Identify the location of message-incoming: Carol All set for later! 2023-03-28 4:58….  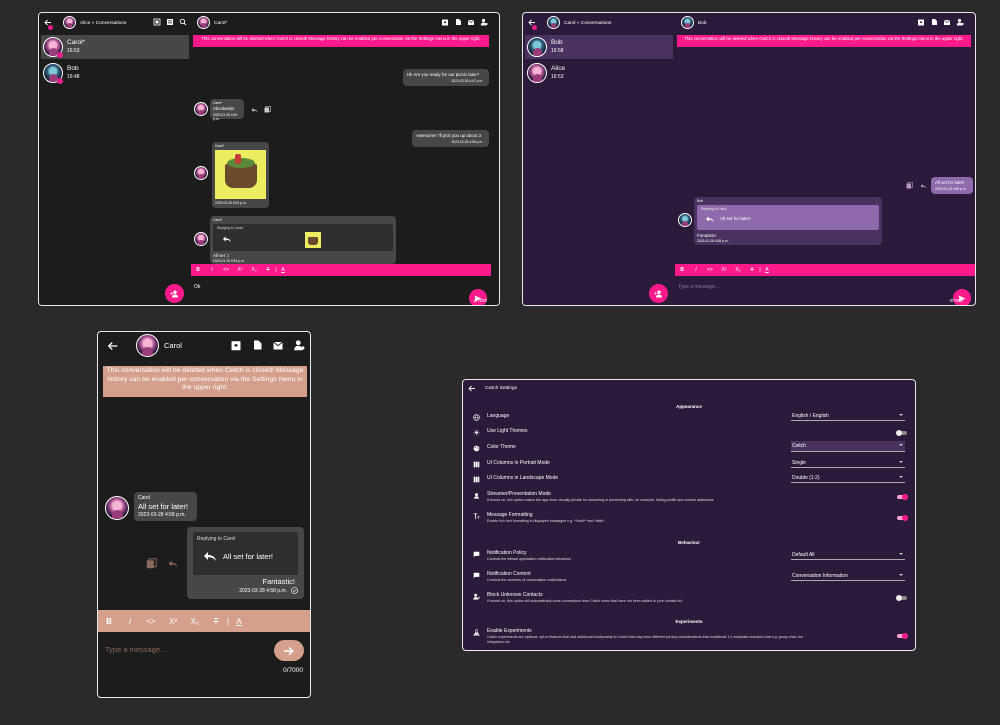
(165, 506).